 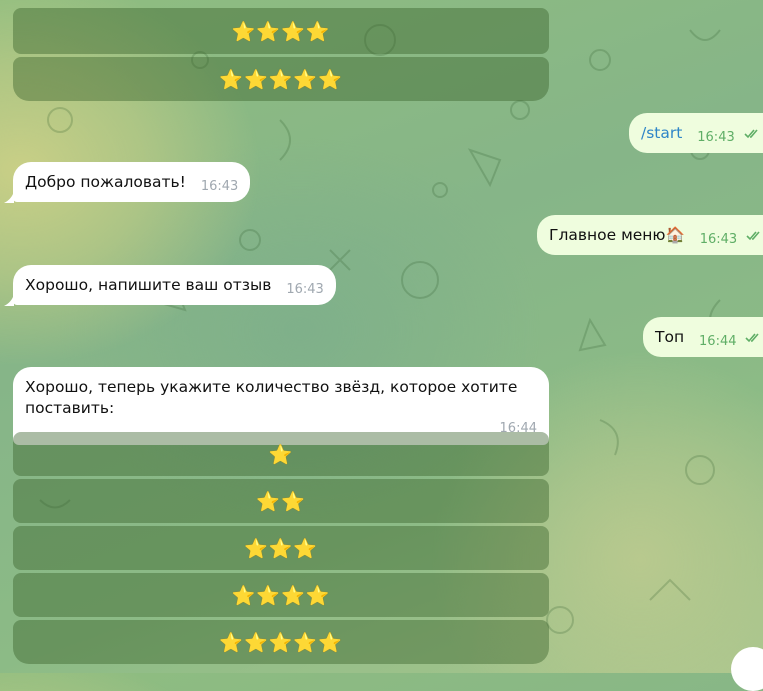 What do you see at coordinates (617, 235) in the screenshot?
I see `message-text: Главное меню🏠` at bounding box center [617, 235].